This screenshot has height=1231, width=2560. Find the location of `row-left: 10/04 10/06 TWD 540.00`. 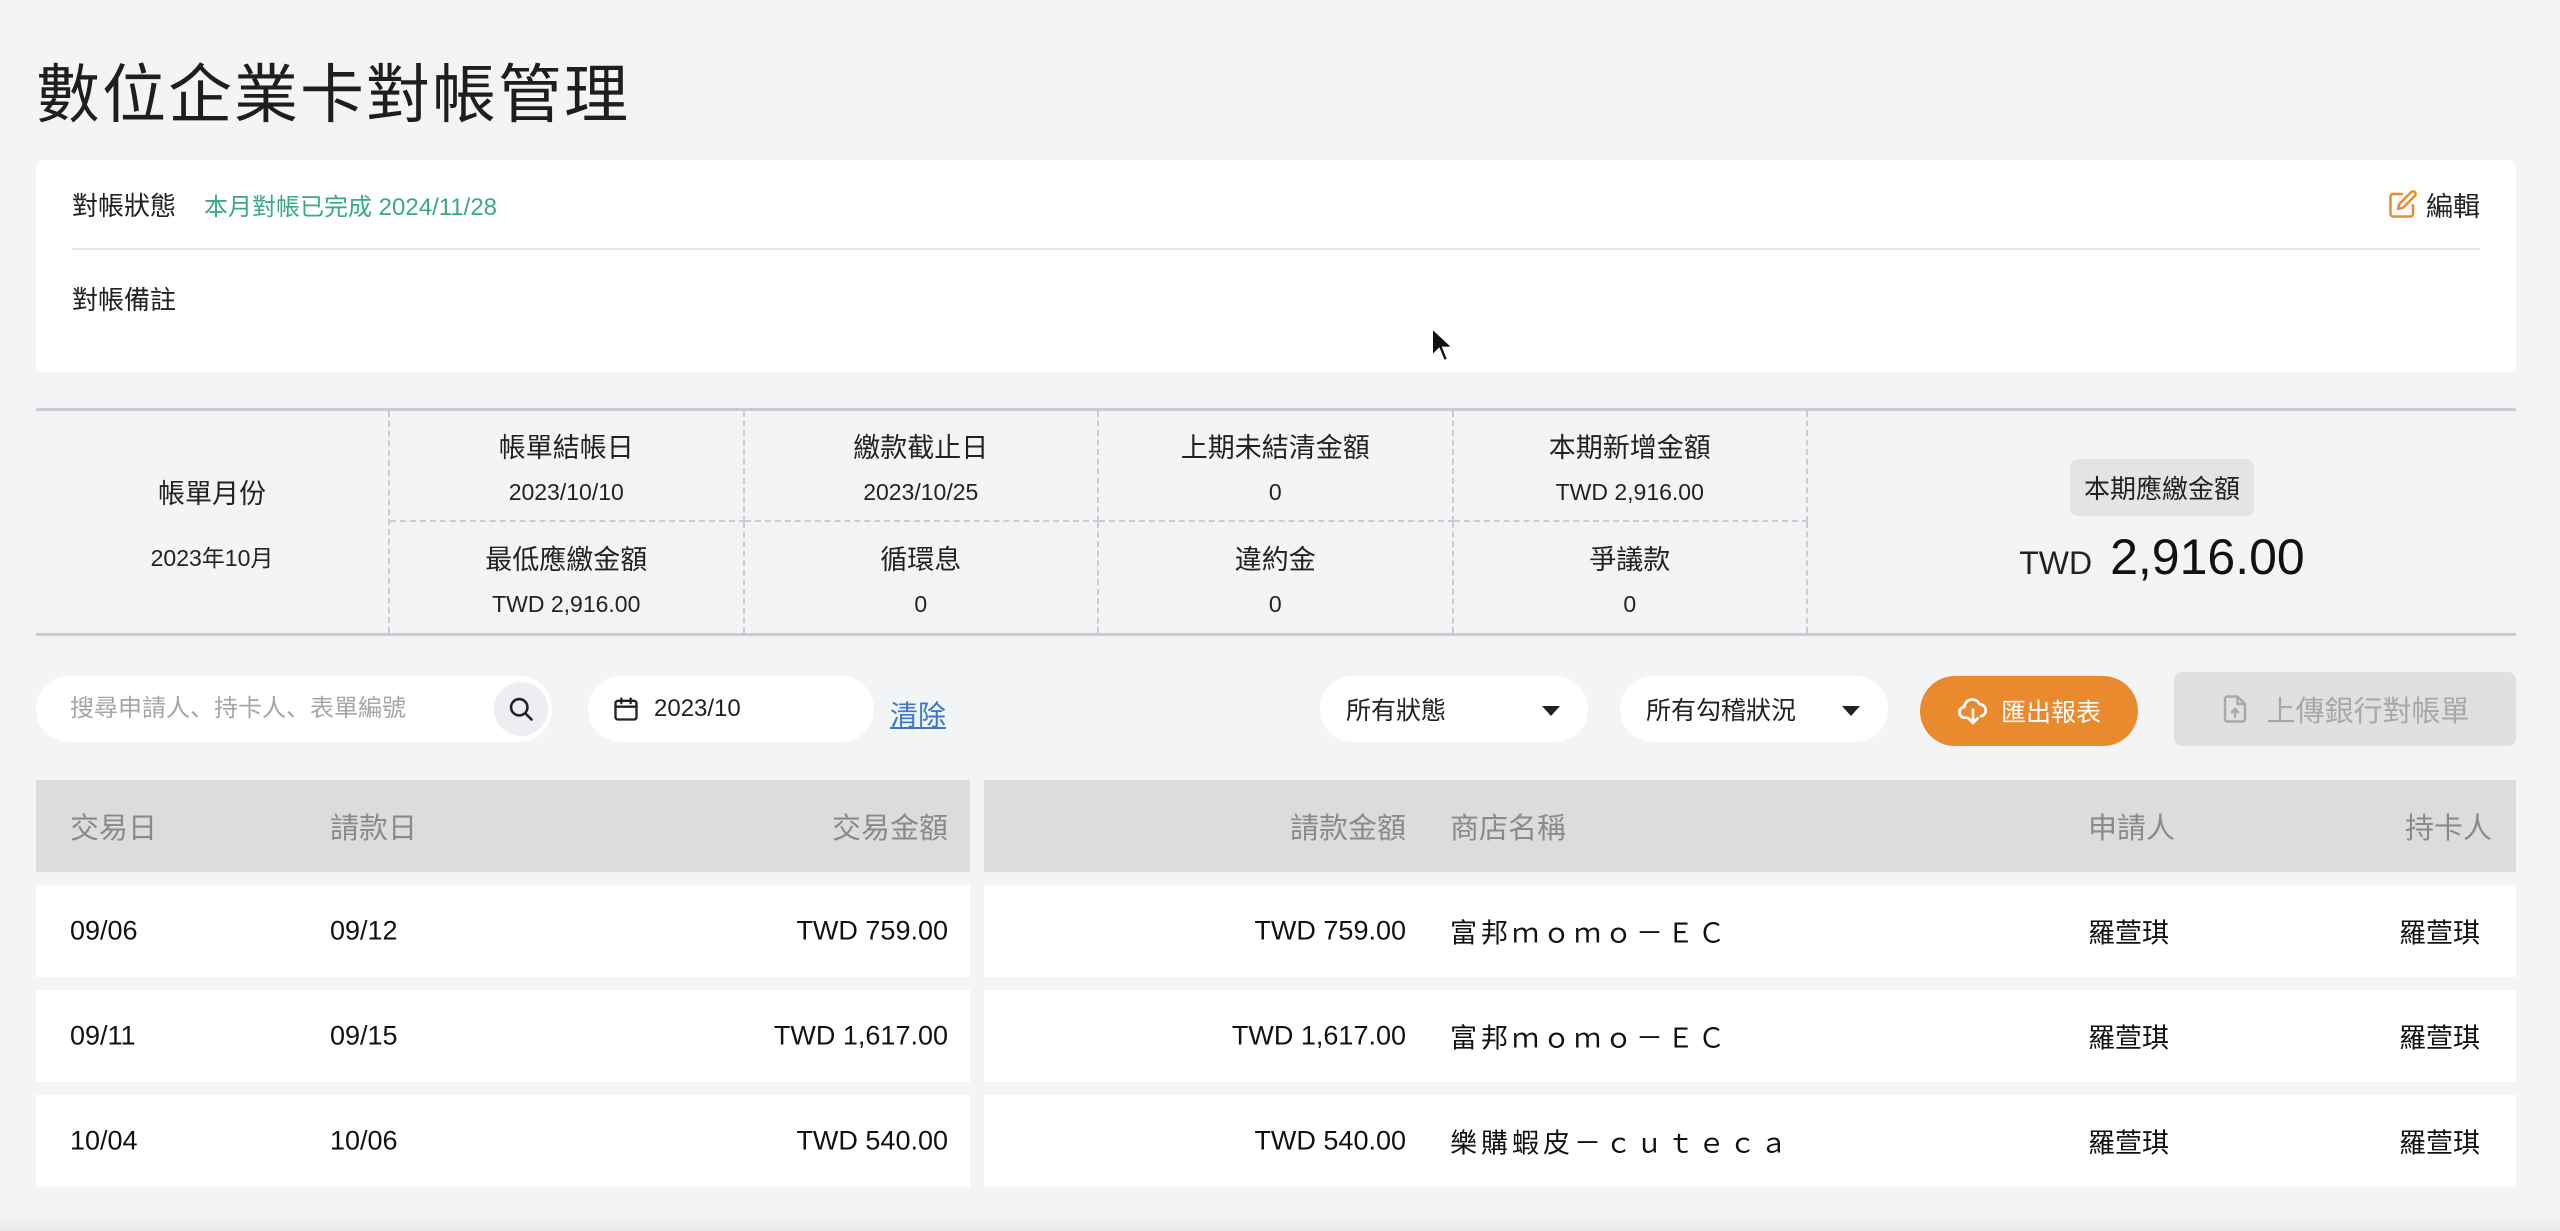

row-left: 10/04 10/06 TWD 540.00 is located at coordinates (503, 1141).